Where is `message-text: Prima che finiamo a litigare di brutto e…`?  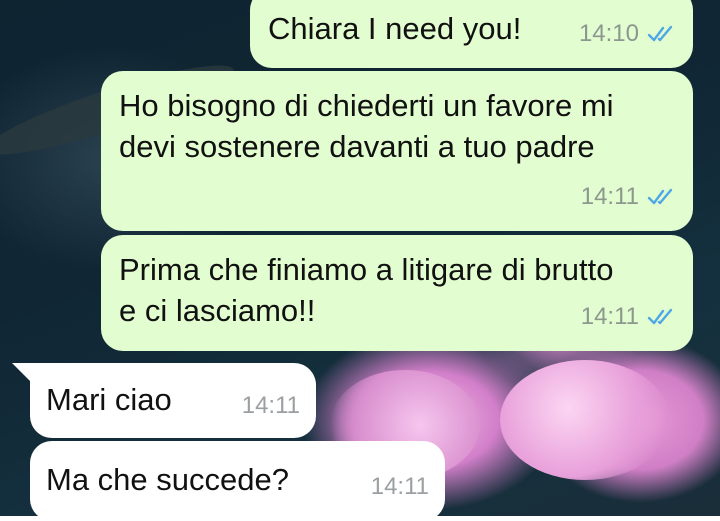 message-text: Prima che finiamo a litigare di brutto e… is located at coordinates (366, 290).